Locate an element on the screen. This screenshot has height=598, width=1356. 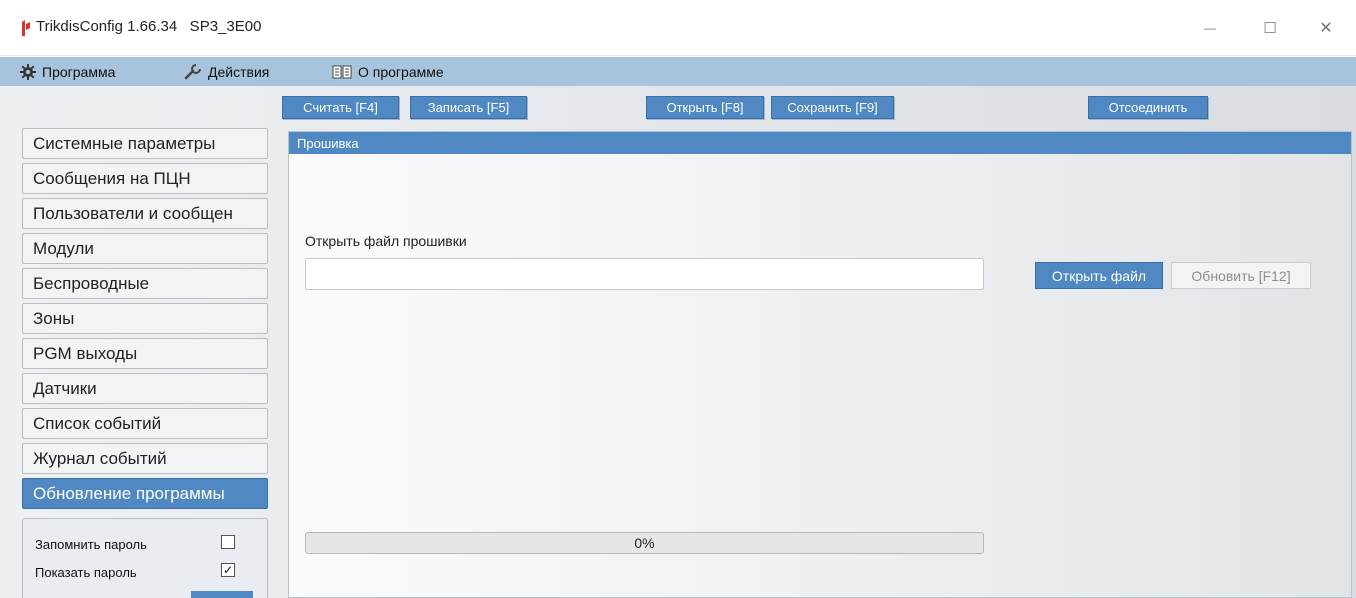
check-icon: ✓ is located at coordinates (228, 570).